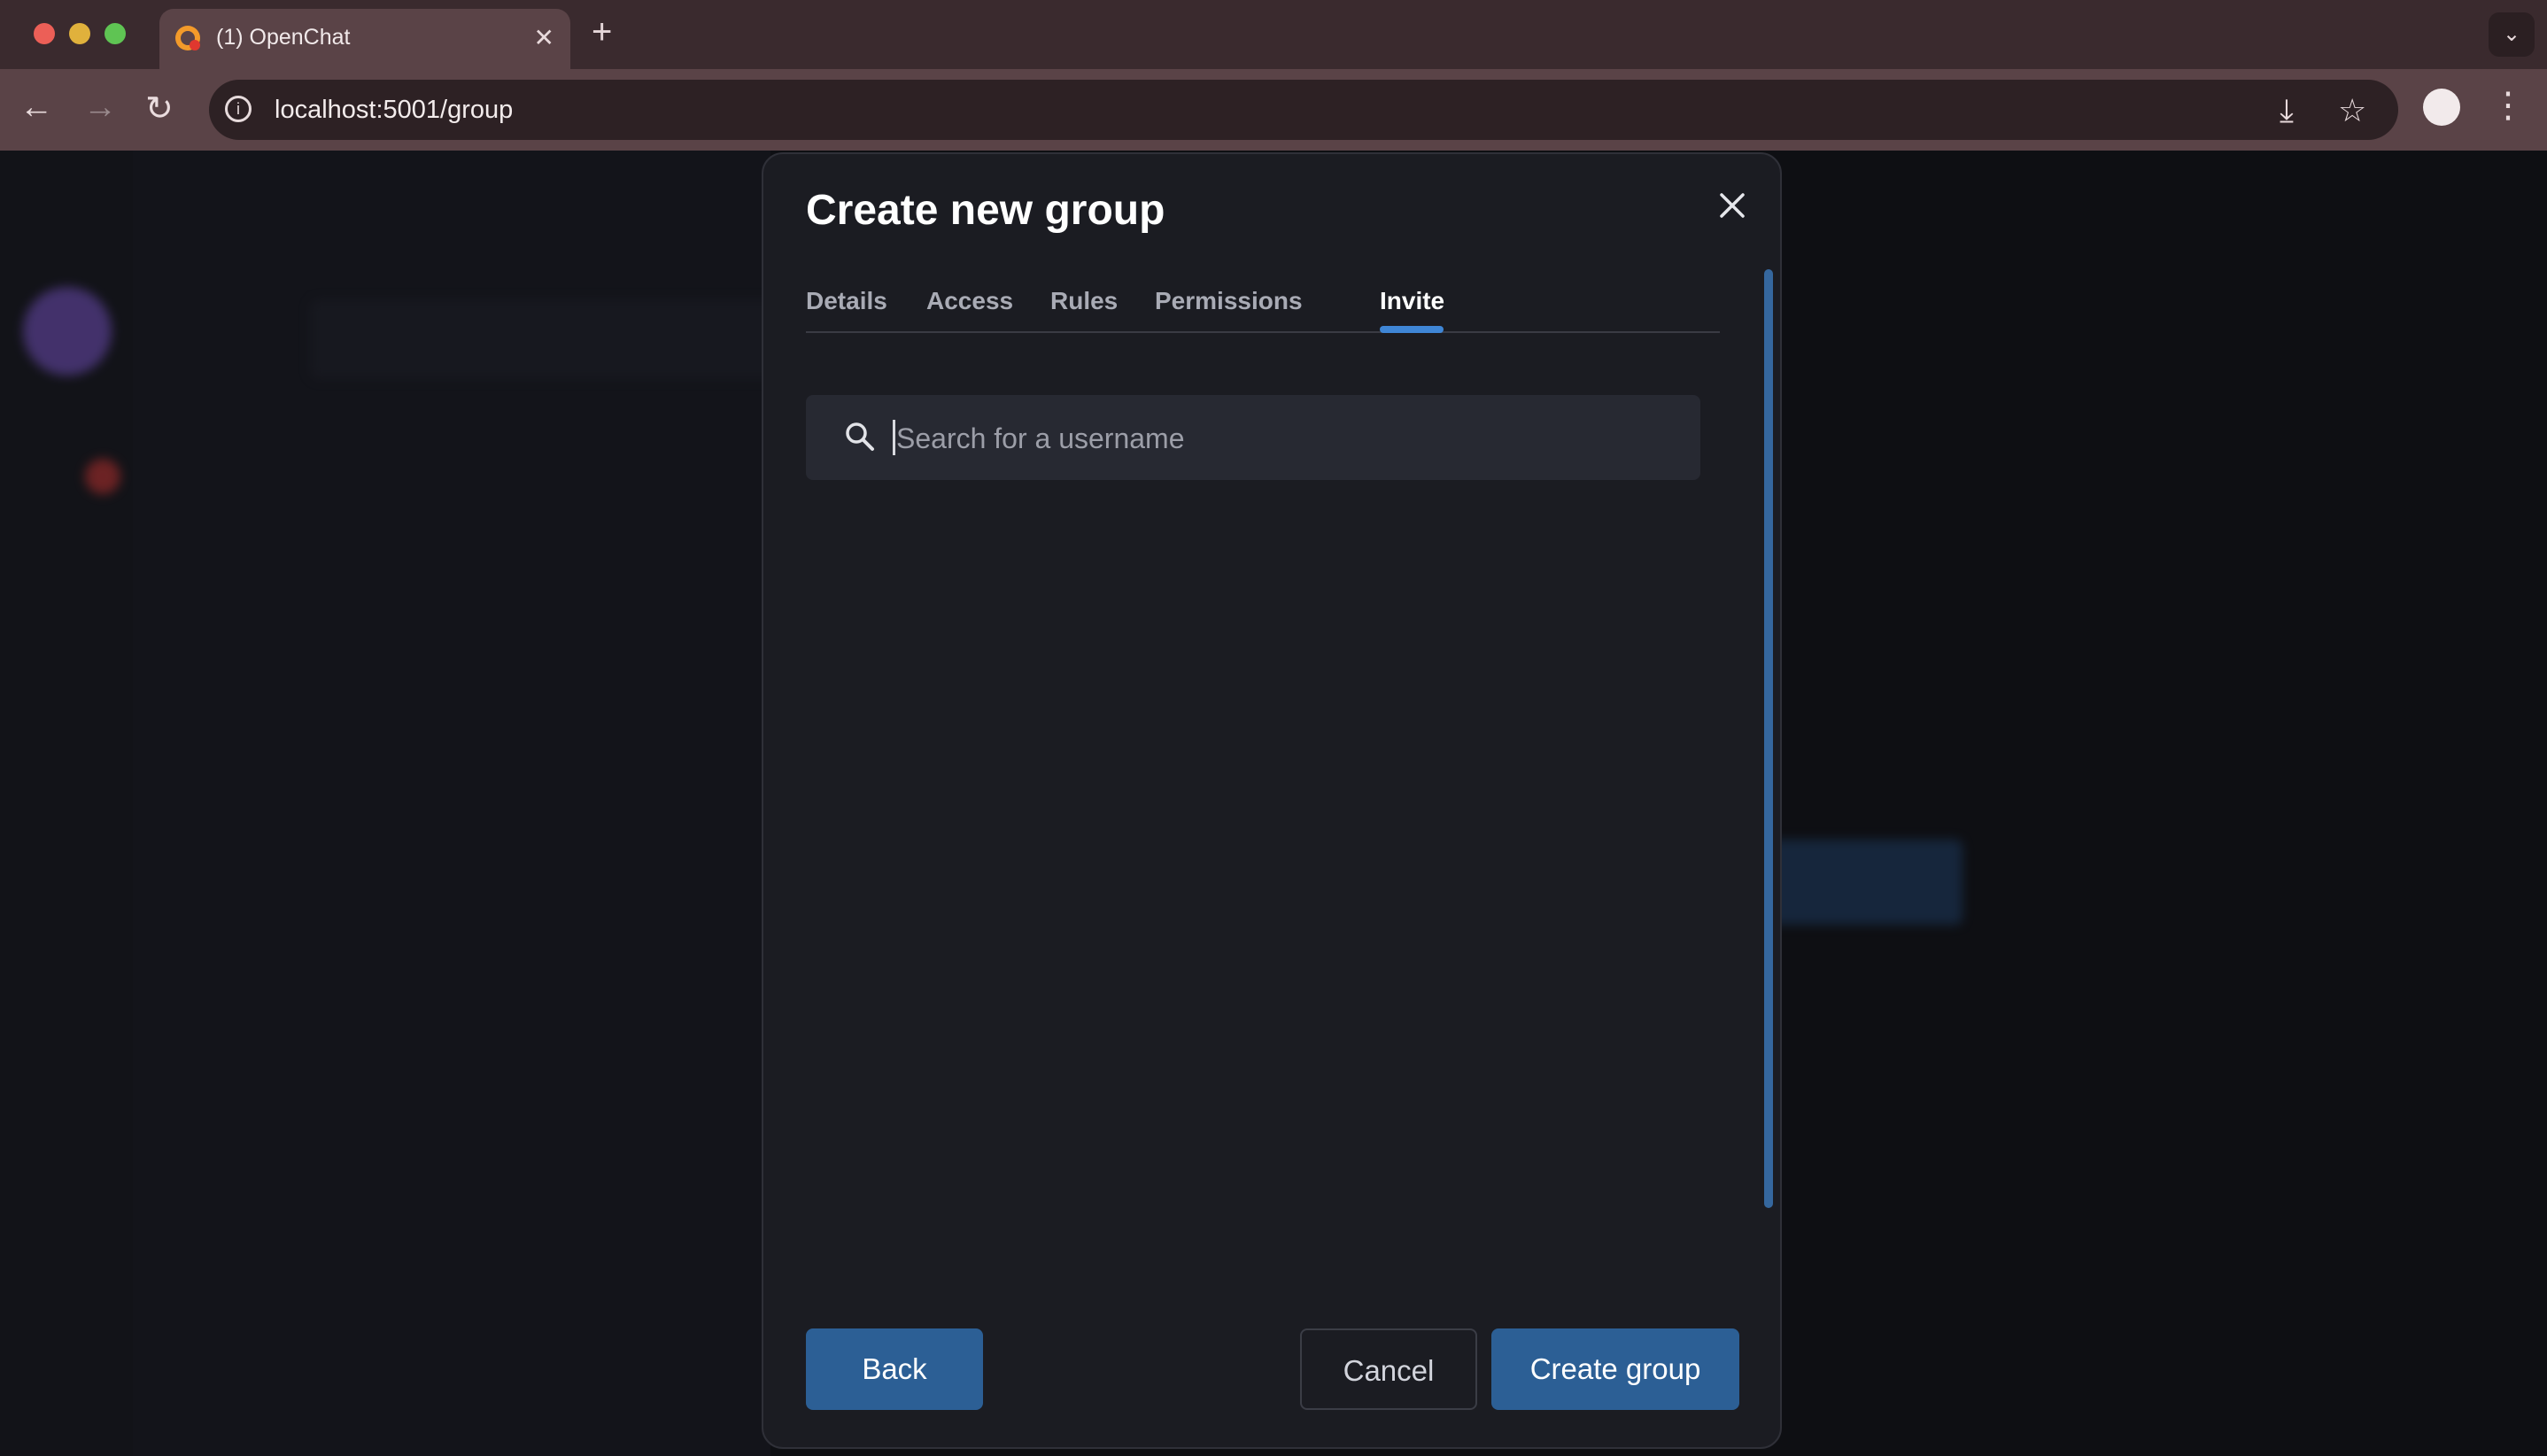 This screenshot has width=2547, height=1456. I want to click on modal-scrollbar, so click(1769, 738).